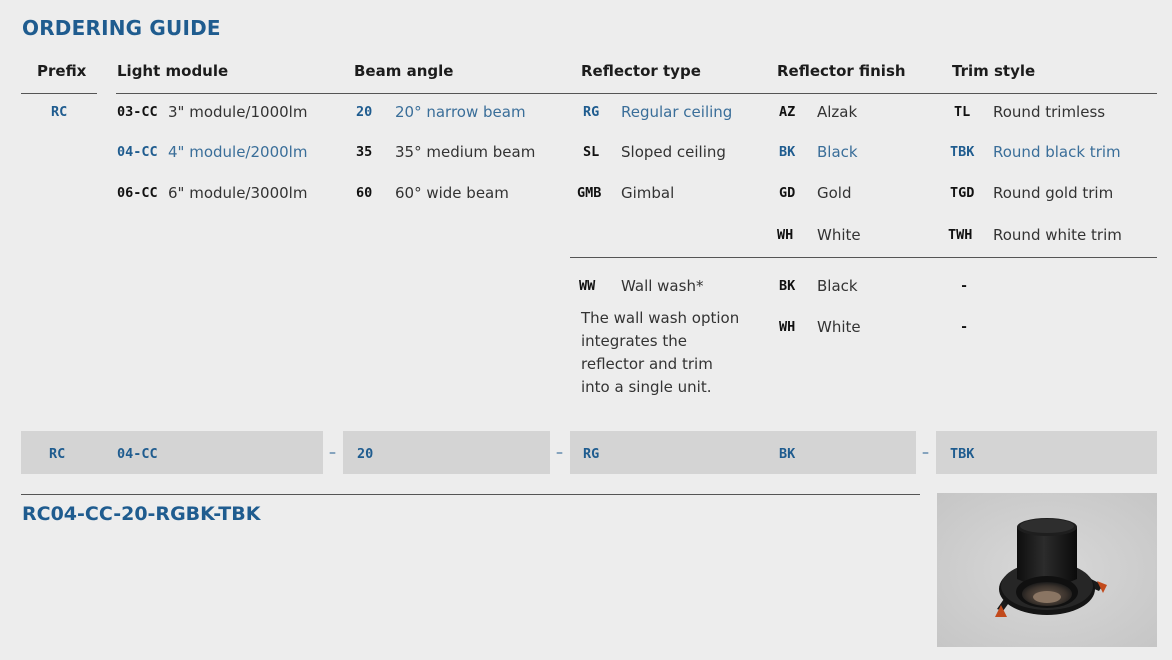  What do you see at coordinates (962, 112) in the screenshot?
I see `trim-code: TL` at bounding box center [962, 112].